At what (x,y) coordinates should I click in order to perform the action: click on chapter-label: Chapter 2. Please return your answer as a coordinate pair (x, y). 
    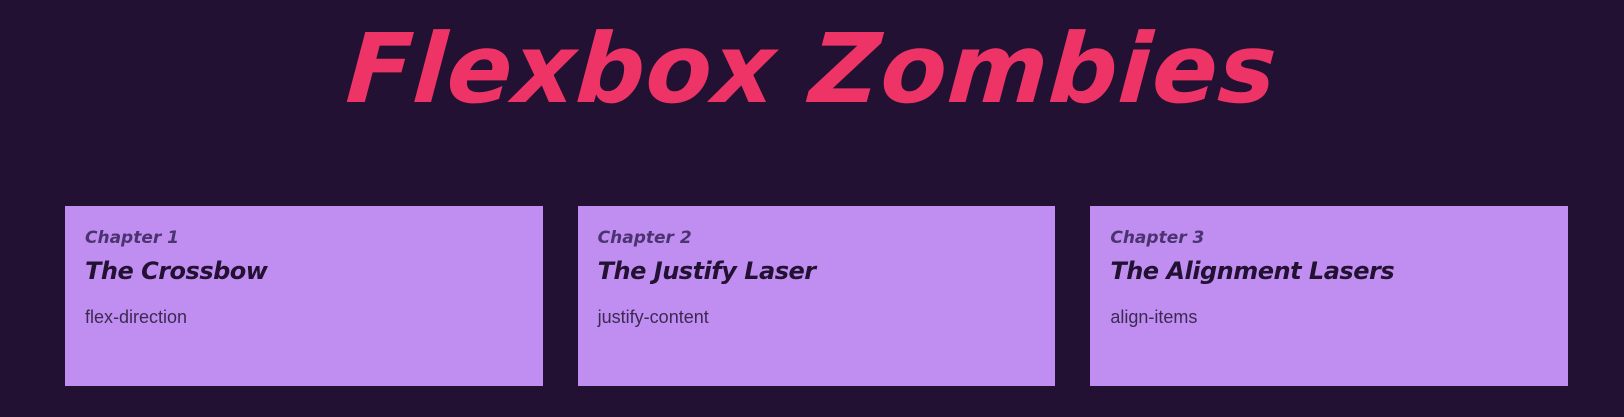
    Looking at the image, I should click on (644, 238).